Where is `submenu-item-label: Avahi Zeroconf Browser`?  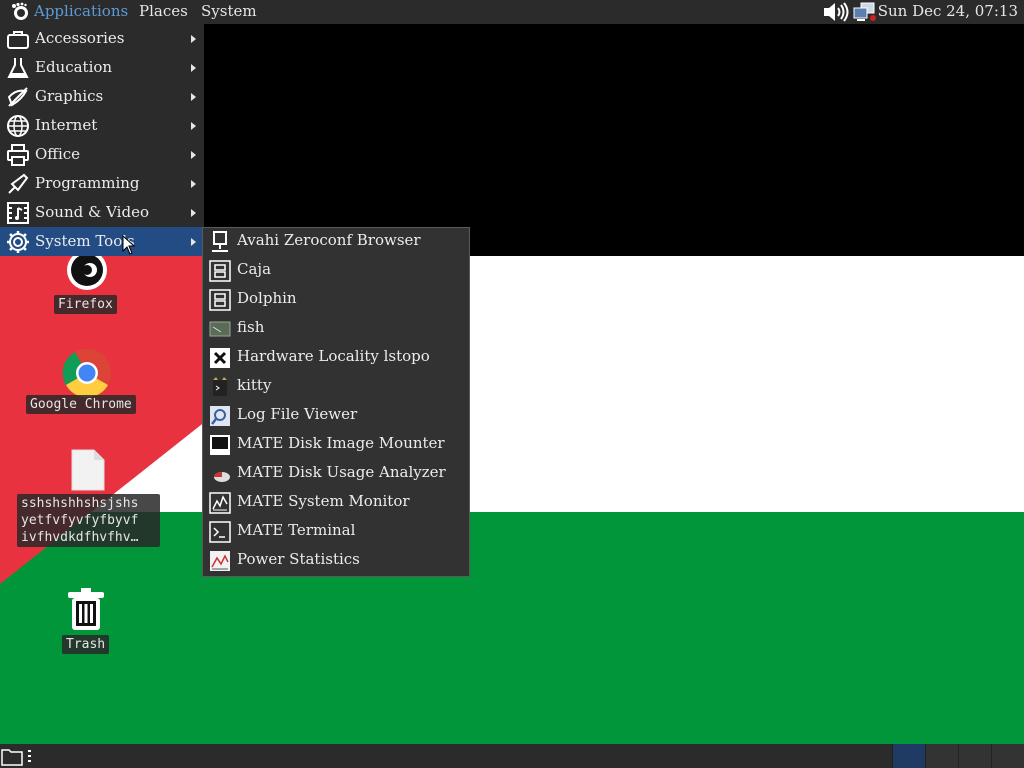
submenu-item-label: Avahi Zeroconf Browser is located at coordinates (329, 240).